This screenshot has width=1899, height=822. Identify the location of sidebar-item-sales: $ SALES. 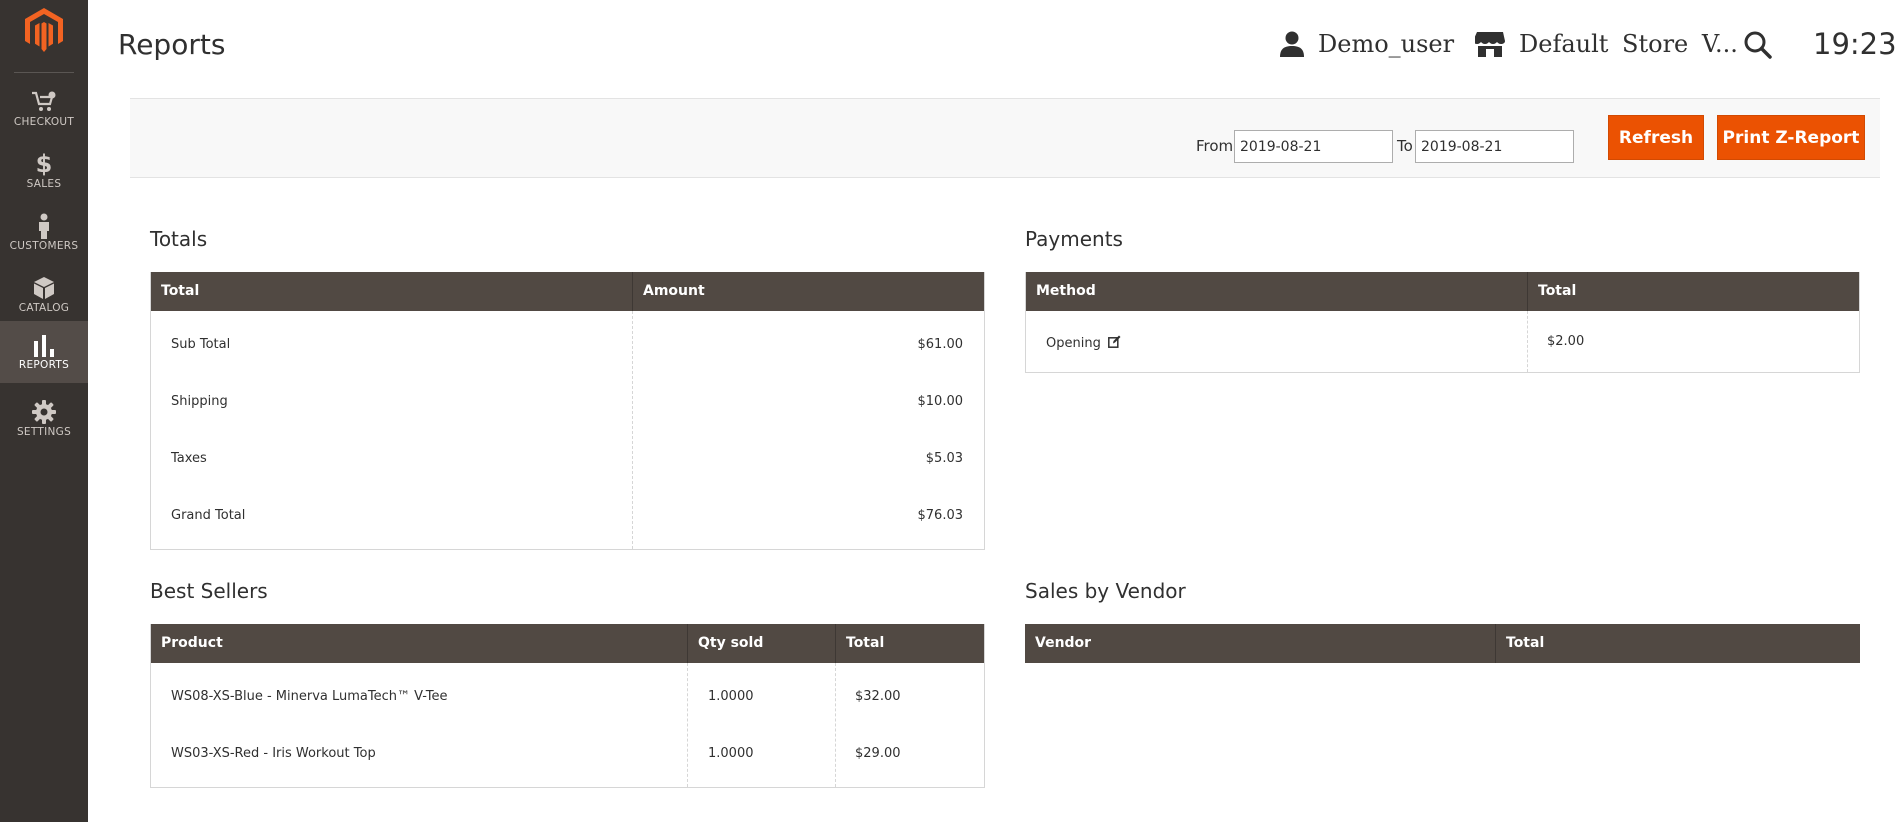
(44, 171).